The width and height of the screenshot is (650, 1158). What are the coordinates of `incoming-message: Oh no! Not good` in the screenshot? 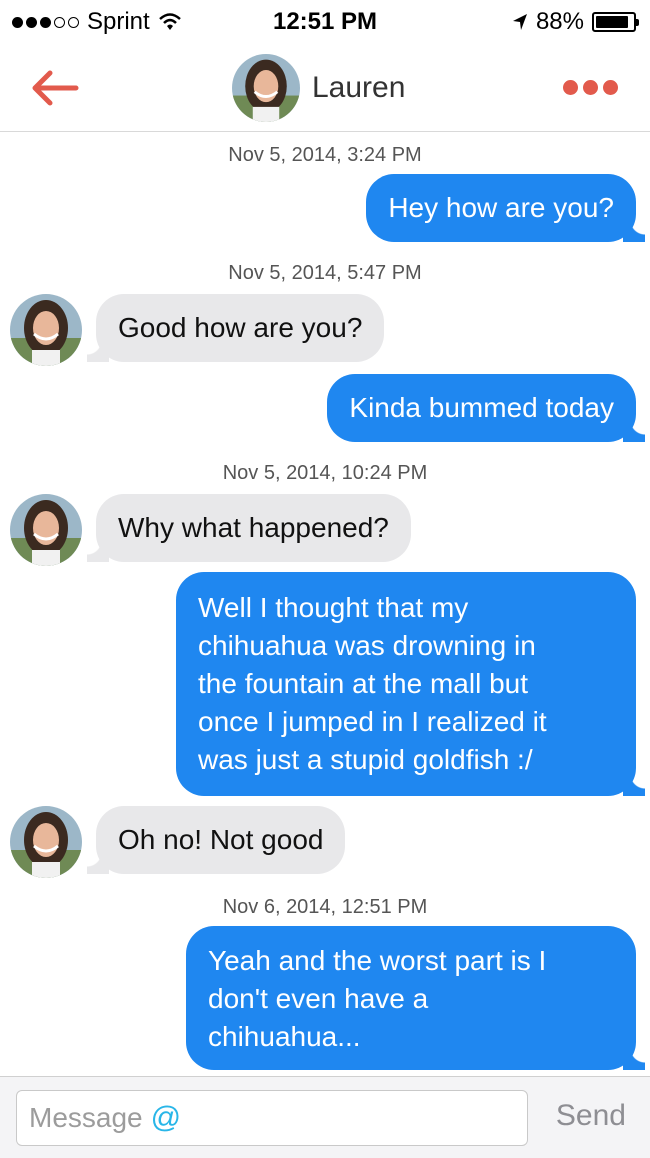 It's located at (216, 840).